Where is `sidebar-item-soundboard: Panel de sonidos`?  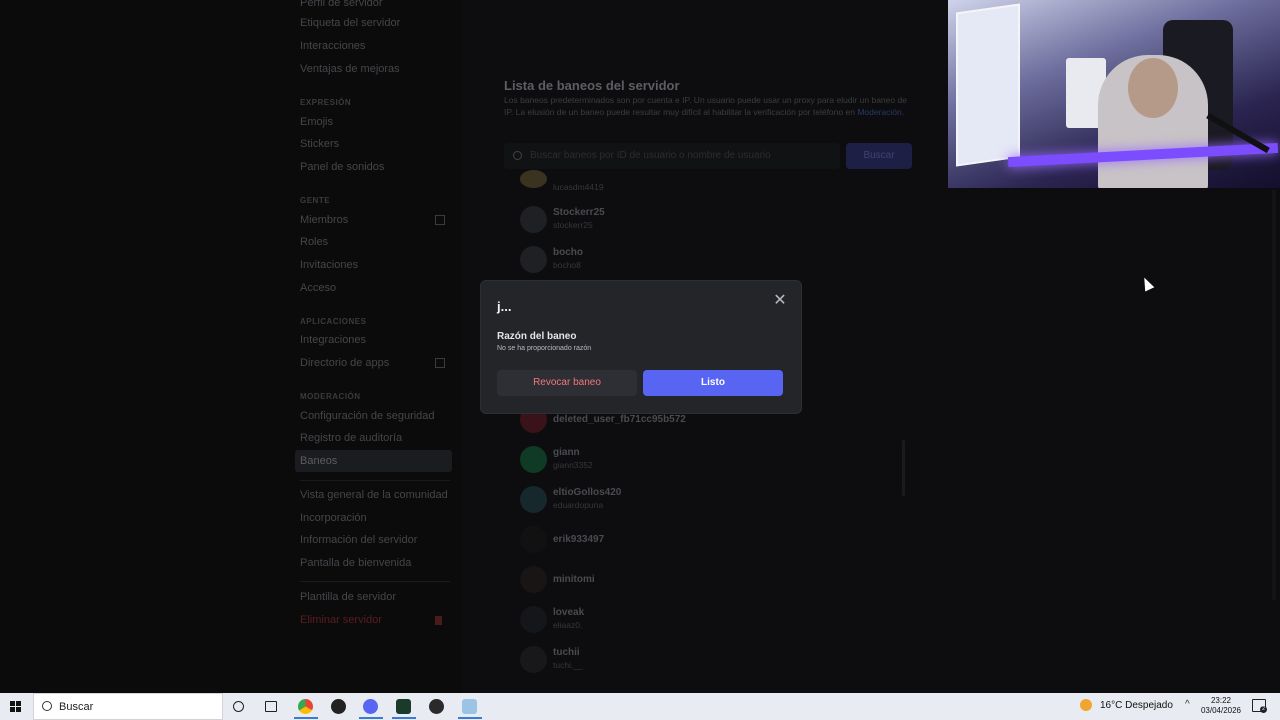
sidebar-item-soundboard: Panel de sonidos is located at coordinates (342, 167).